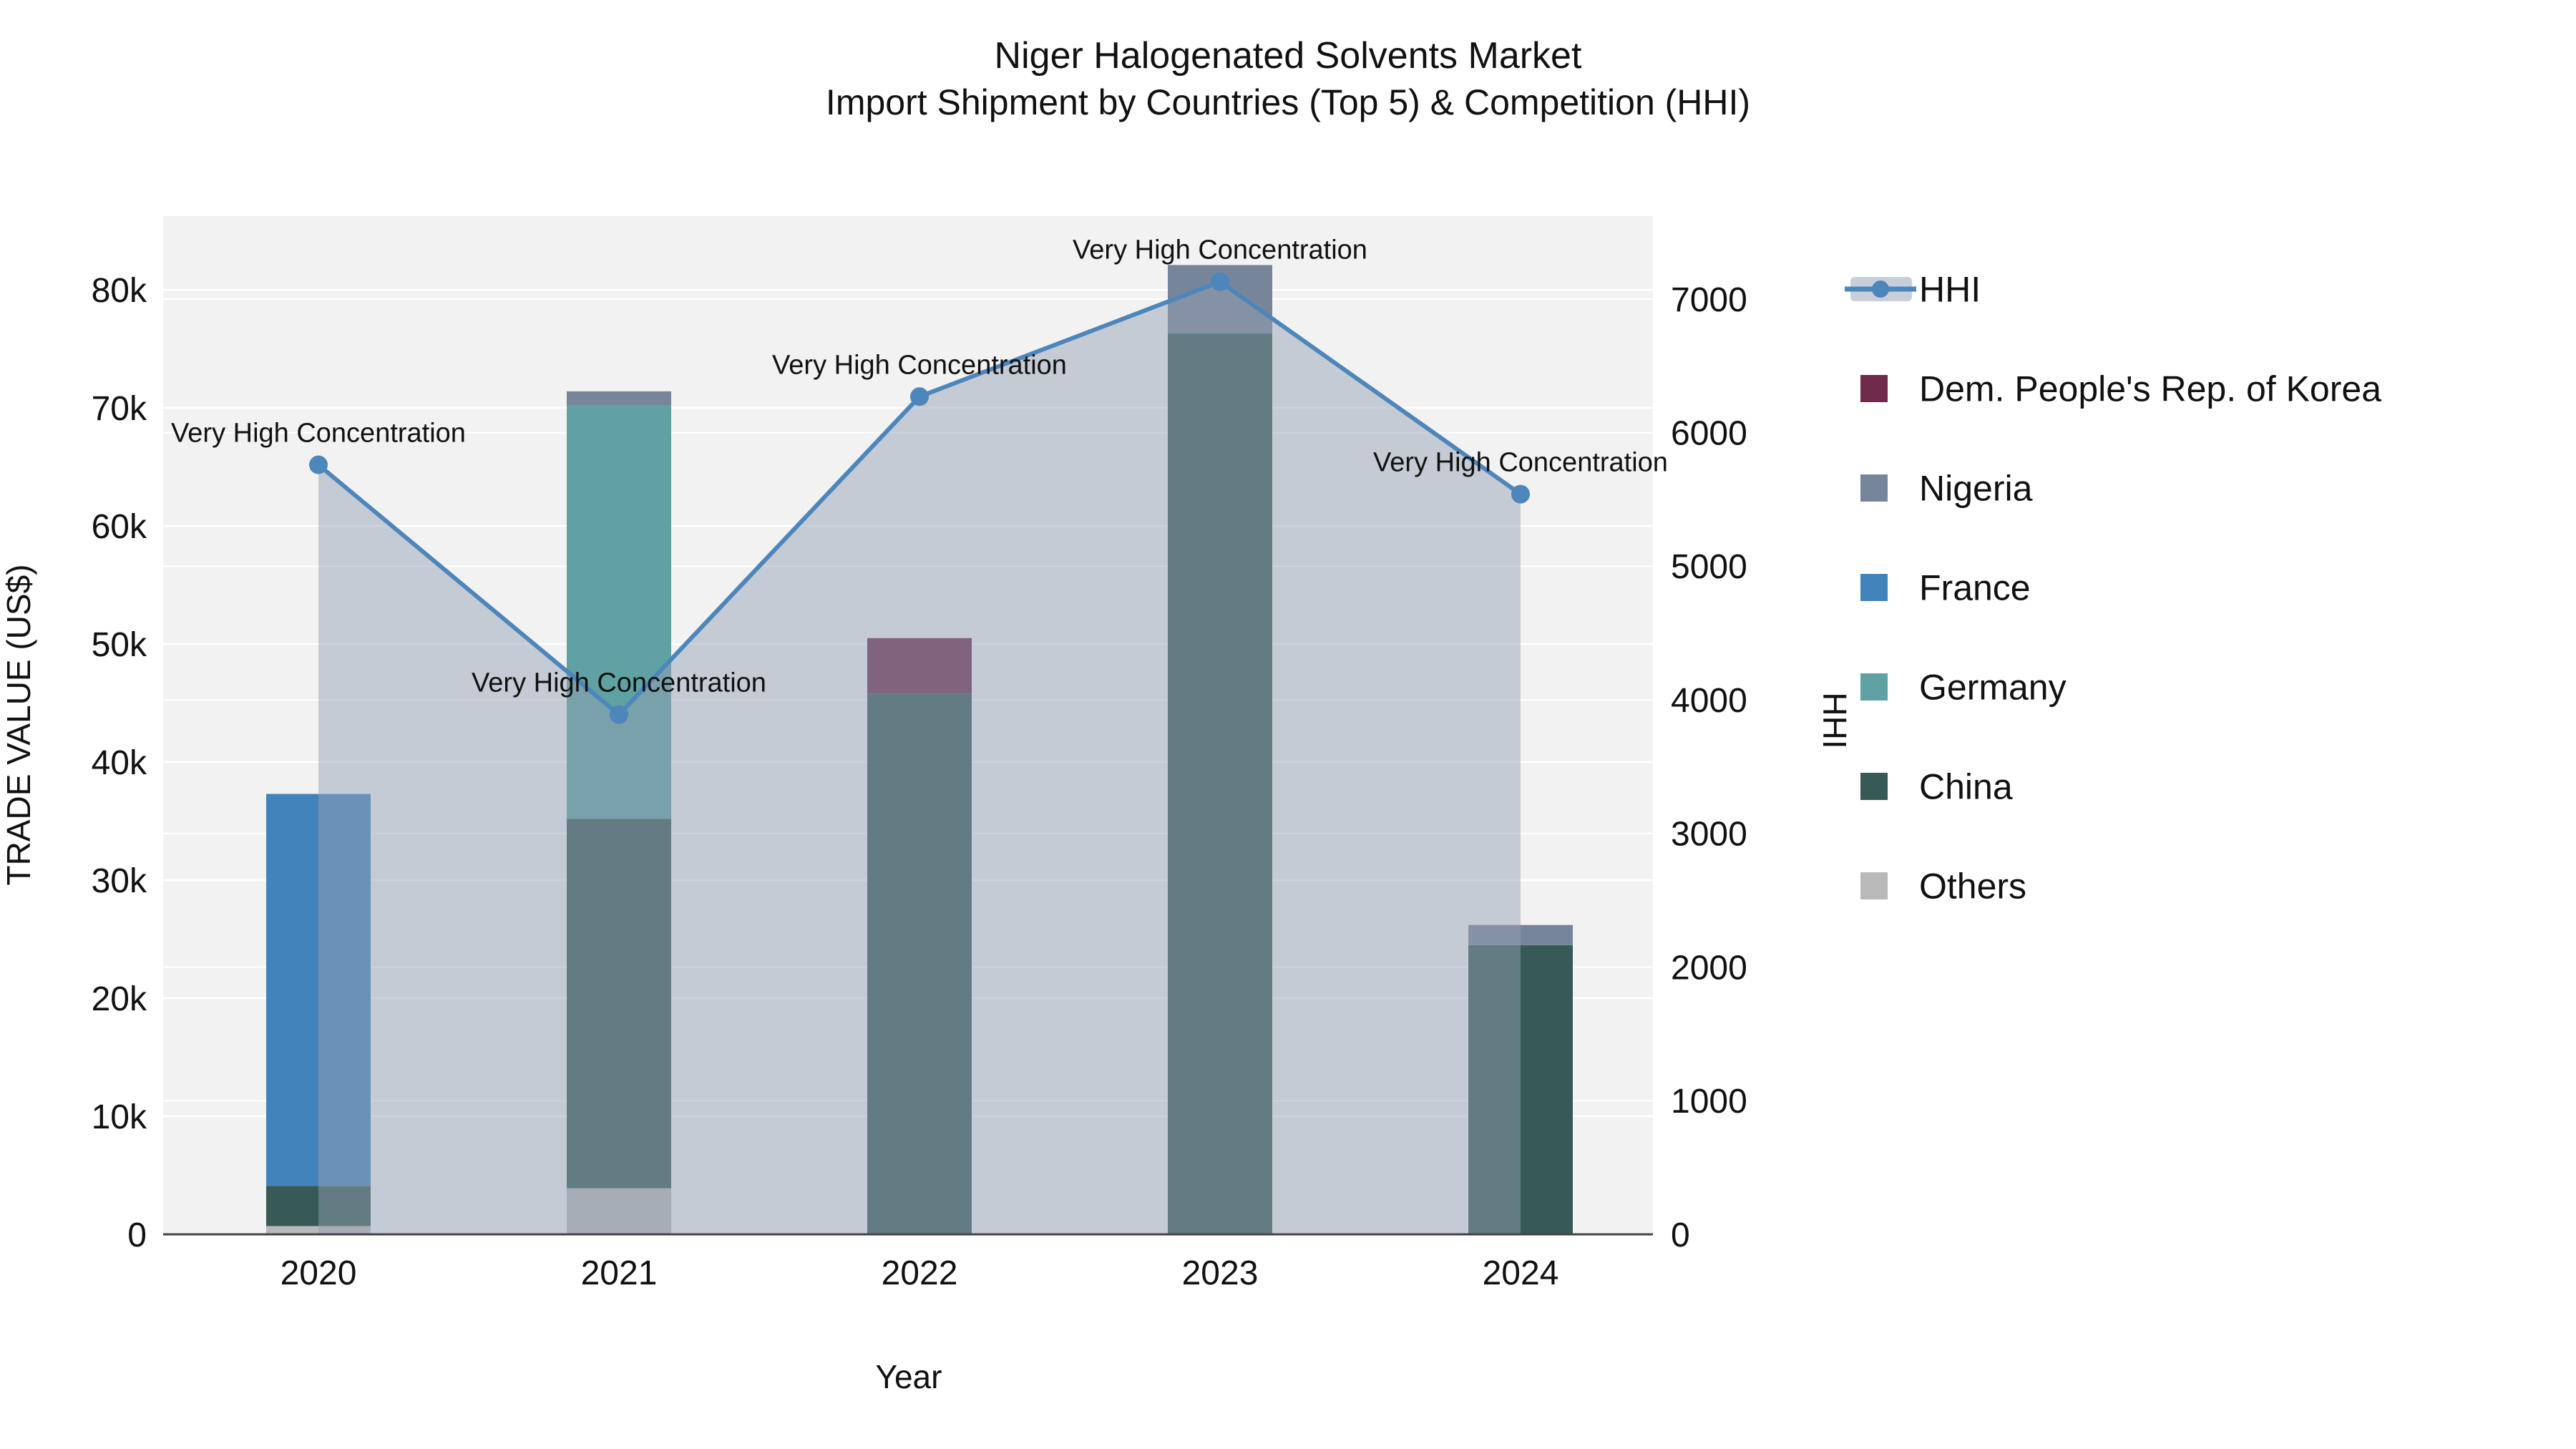 The image size is (2576, 1449). Describe the element at coordinates (119, 763) in the screenshot. I see `y-left-tick: 40k` at that location.